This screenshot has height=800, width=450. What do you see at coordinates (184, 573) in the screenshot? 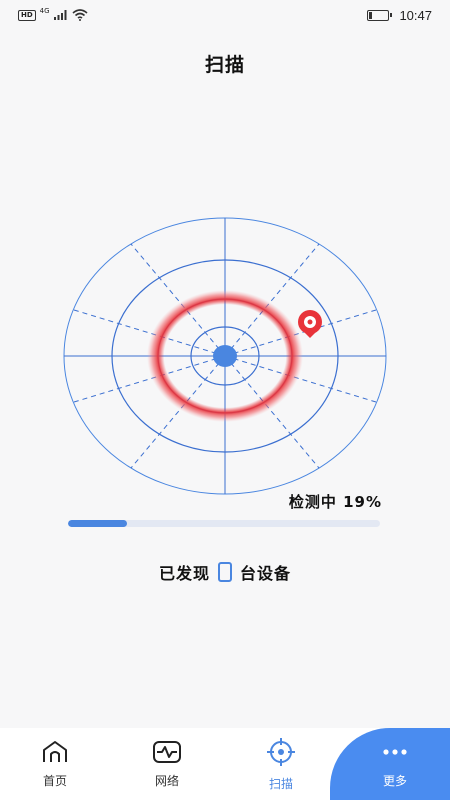
I see `found-prefix: 已发现` at bounding box center [184, 573].